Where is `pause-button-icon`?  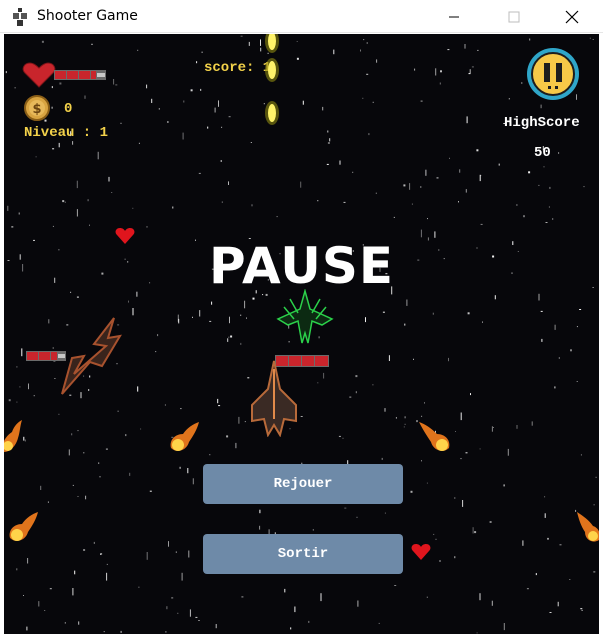 pause-button-icon is located at coordinates (553, 74).